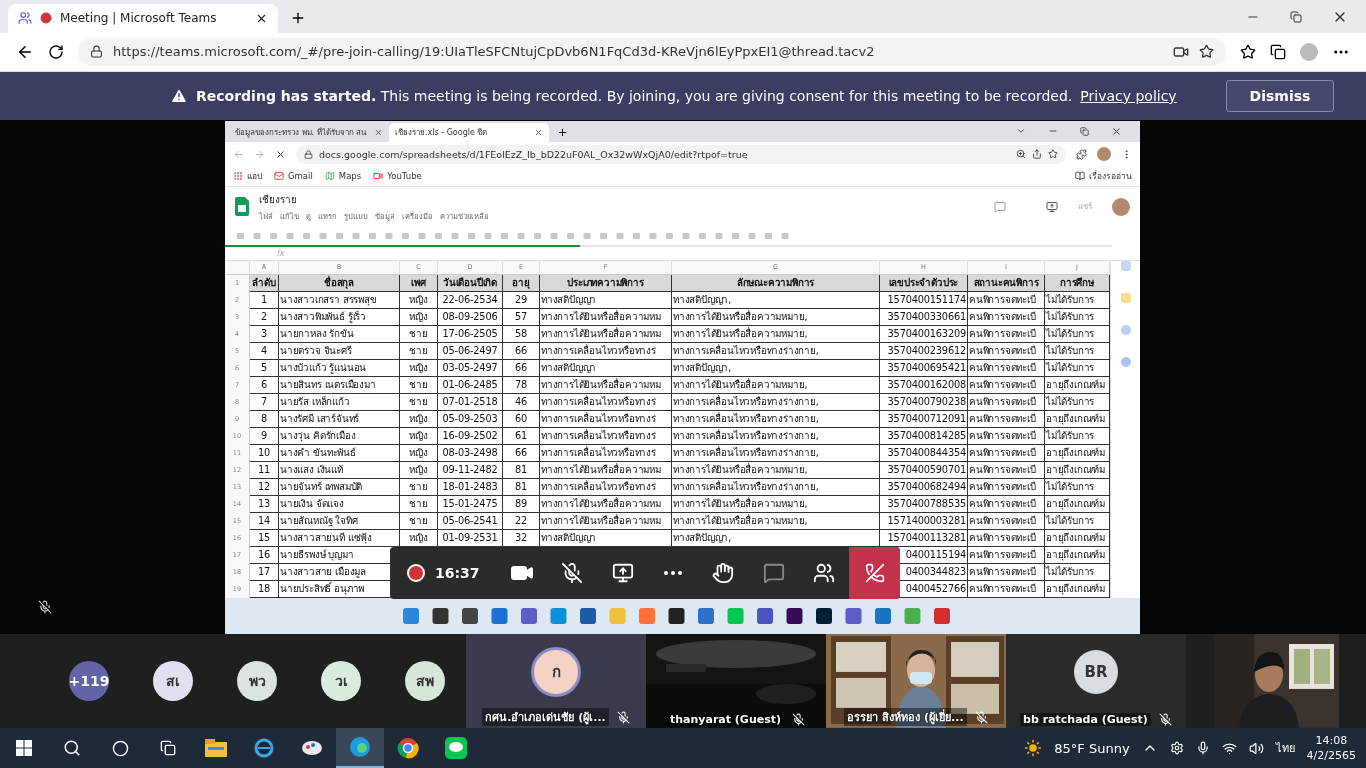 This screenshot has height=768, width=1366. Describe the element at coordinates (329, 176) in the screenshot. I see `map-icon` at that location.